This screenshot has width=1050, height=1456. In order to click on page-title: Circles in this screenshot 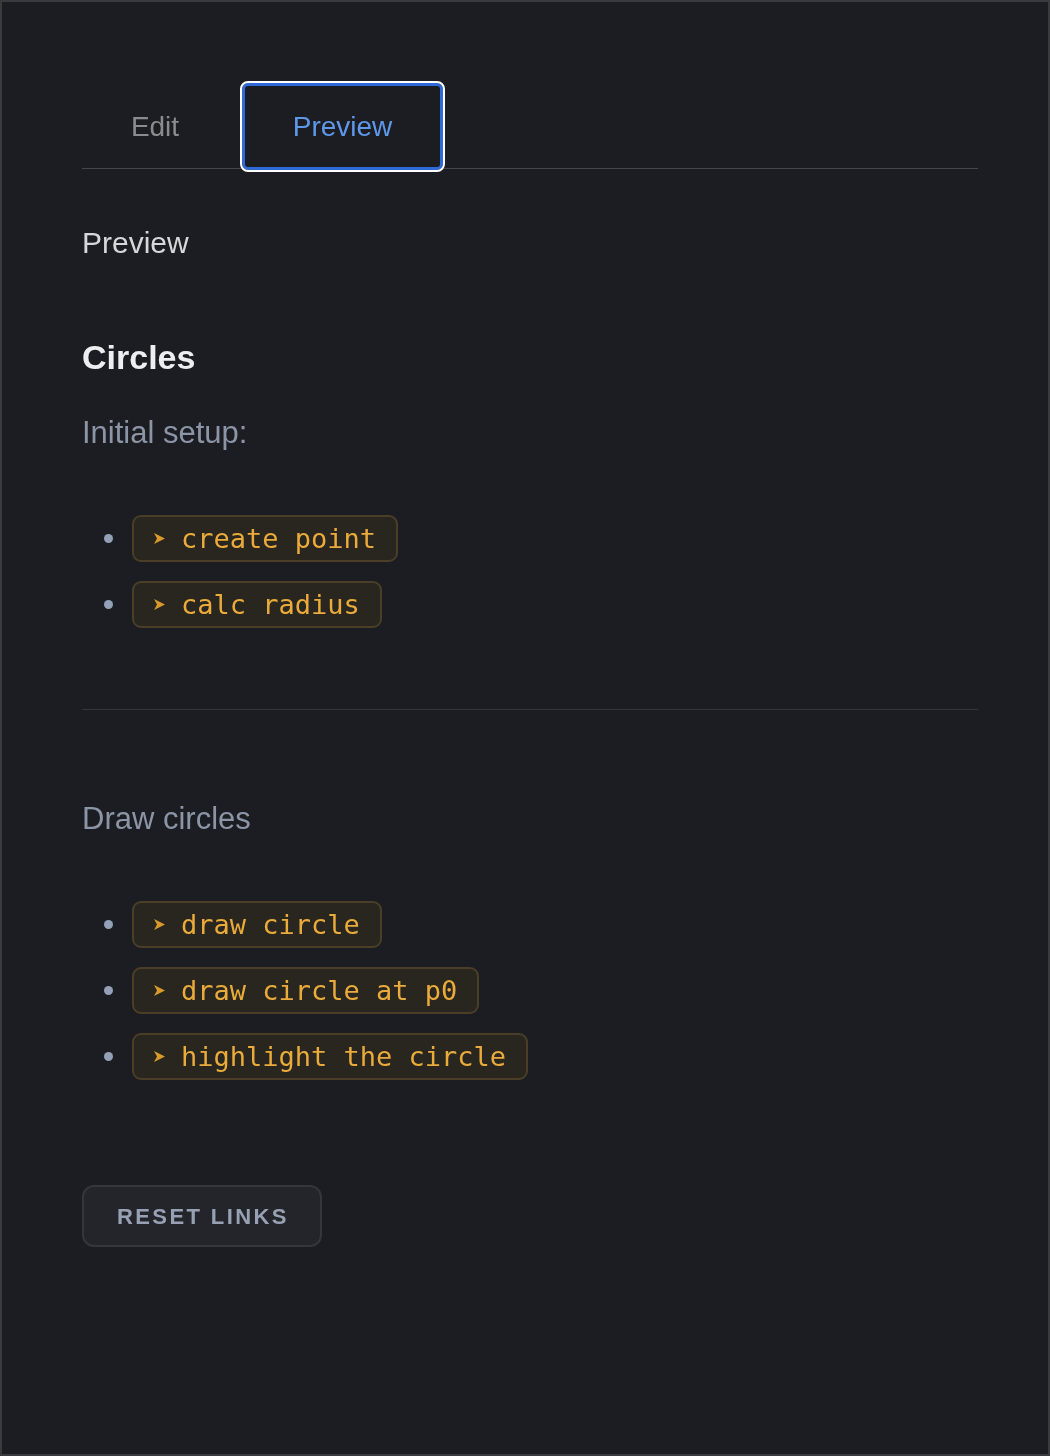, I will do `click(139, 357)`.